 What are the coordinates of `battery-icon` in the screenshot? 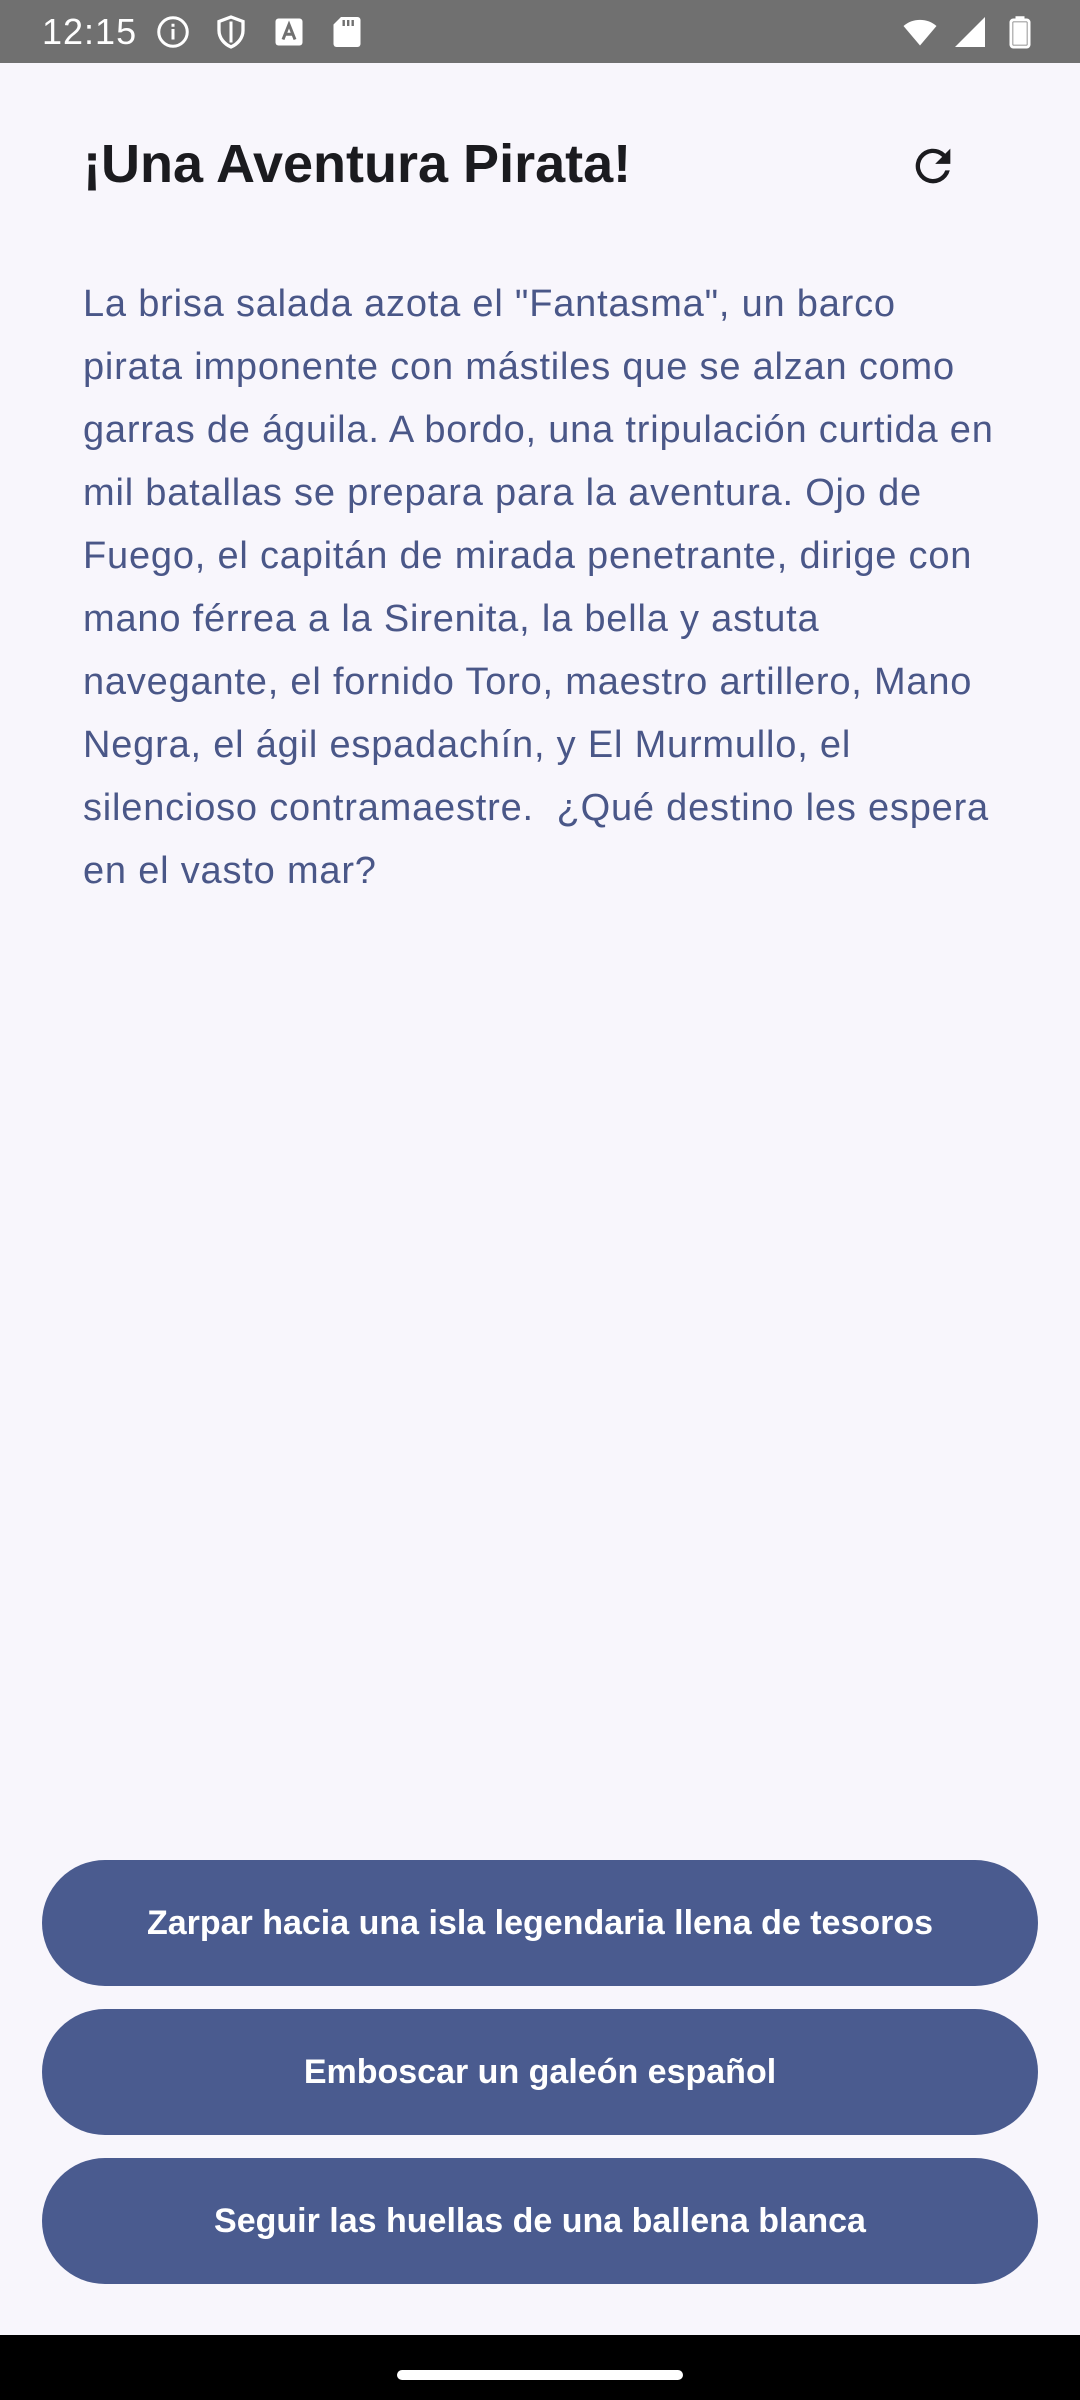 It's located at (1020, 32).